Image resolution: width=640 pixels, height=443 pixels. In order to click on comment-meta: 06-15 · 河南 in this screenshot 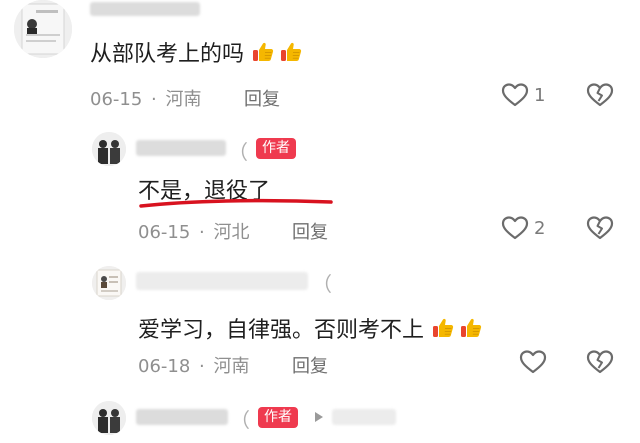, I will do `click(146, 98)`.